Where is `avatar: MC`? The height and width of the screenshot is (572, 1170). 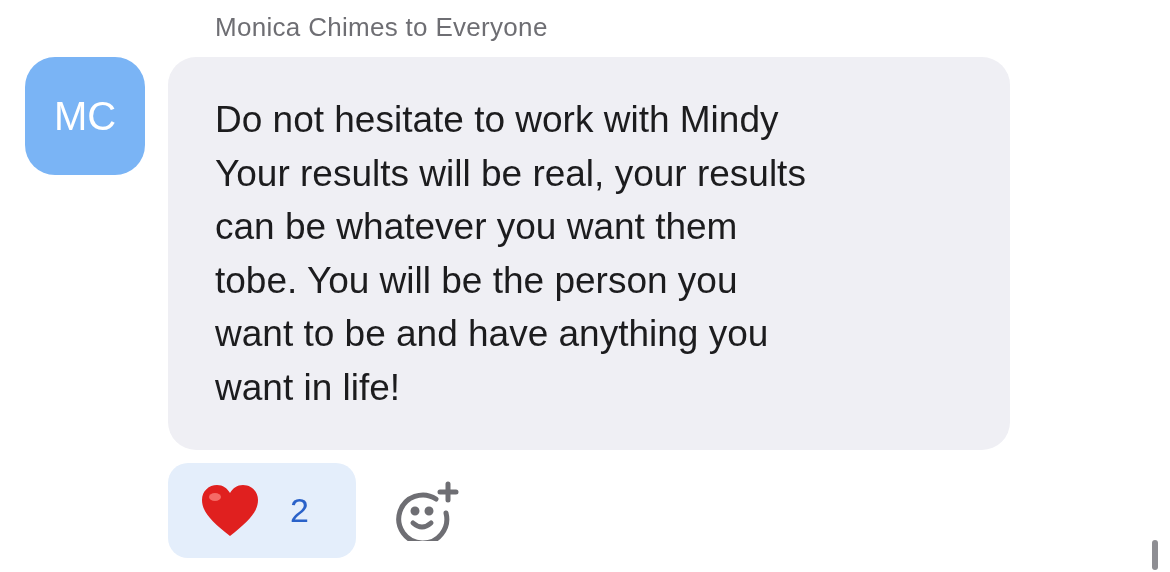
avatar: MC is located at coordinates (85, 116).